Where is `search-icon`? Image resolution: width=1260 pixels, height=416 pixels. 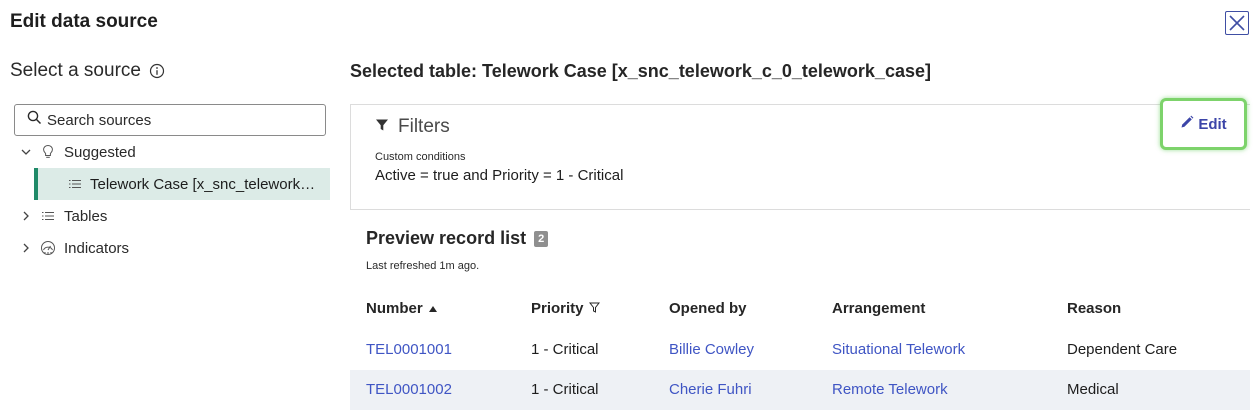
search-icon is located at coordinates (34, 120).